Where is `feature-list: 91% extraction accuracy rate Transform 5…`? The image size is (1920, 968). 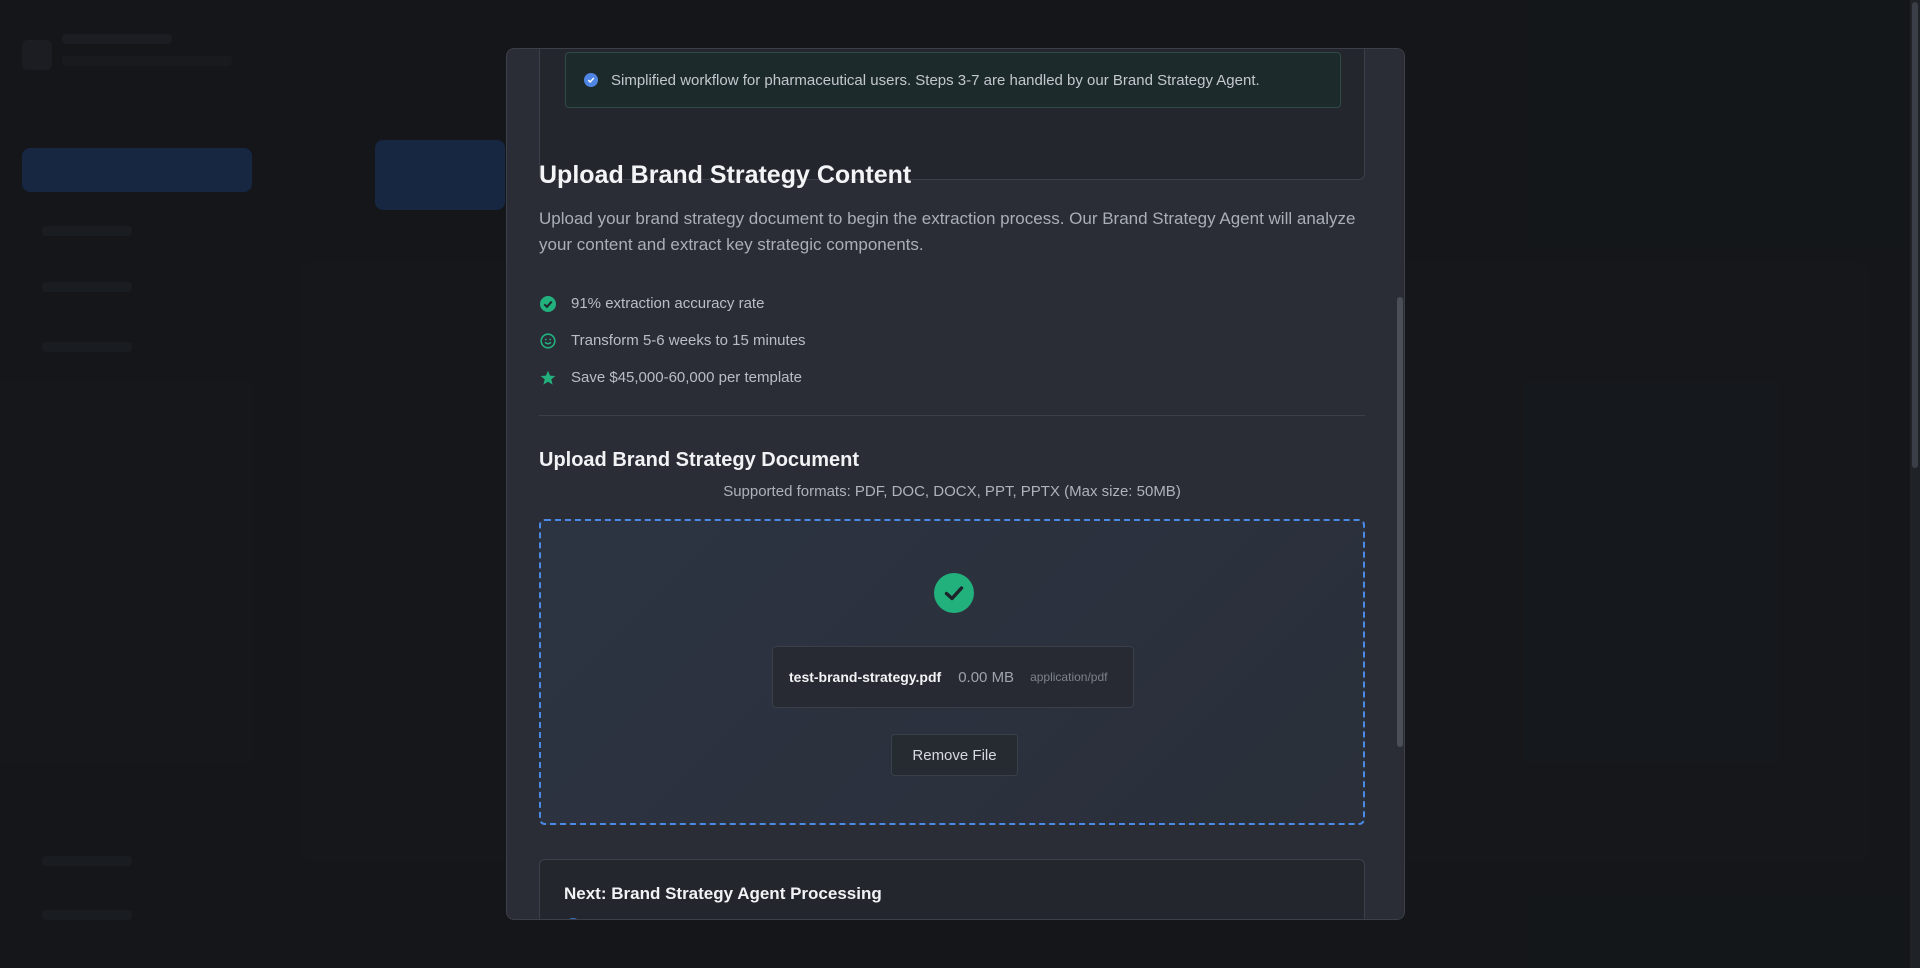 feature-list: 91% extraction accuracy rate Transform 5… is located at coordinates (672, 340).